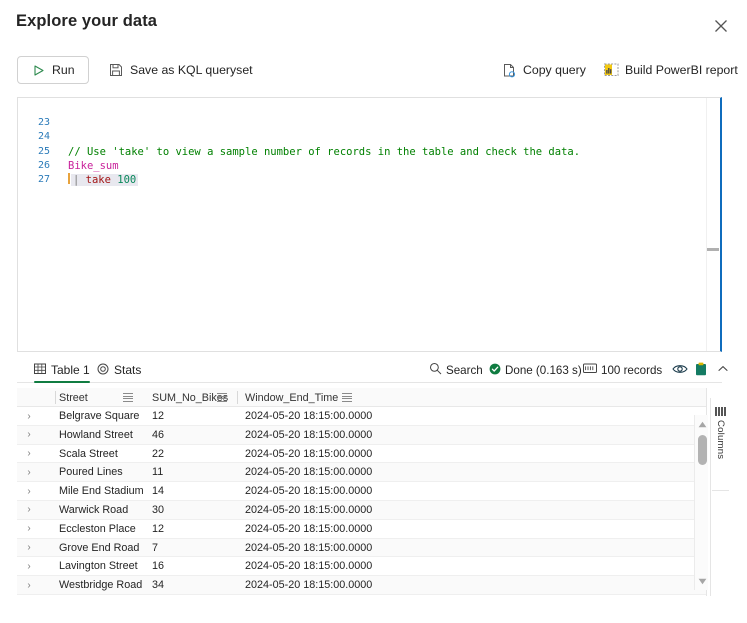 The height and width of the screenshot is (623, 747). What do you see at coordinates (723, 370) in the screenshot?
I see `collapse-results-button` at bounding box center [723, 370].